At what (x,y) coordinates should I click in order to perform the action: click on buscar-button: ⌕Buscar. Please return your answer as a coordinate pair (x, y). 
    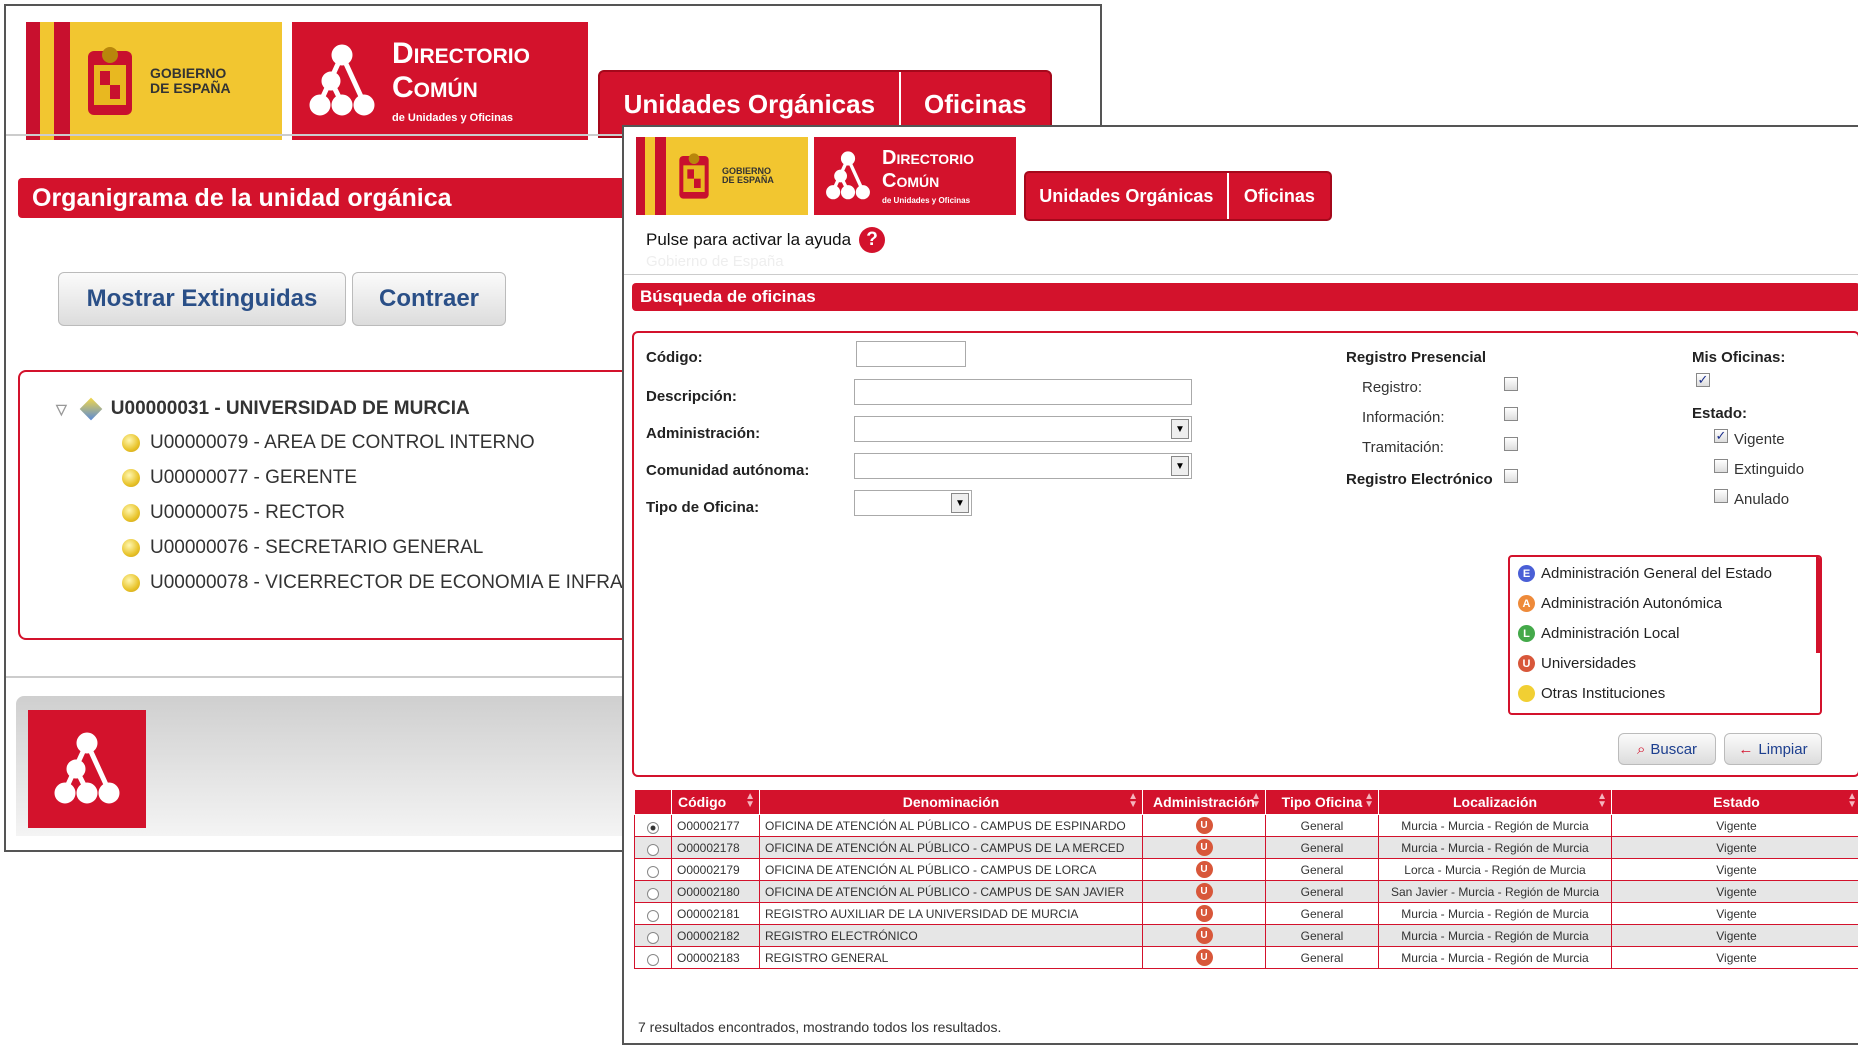
    Looking at the image, I should click on (1667, 749).